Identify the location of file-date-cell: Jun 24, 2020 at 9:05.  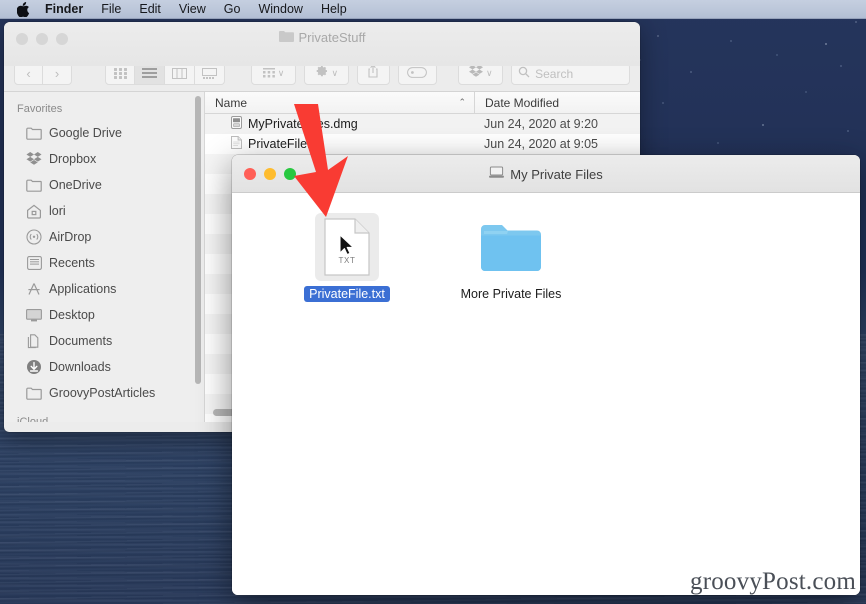
(541, 144).